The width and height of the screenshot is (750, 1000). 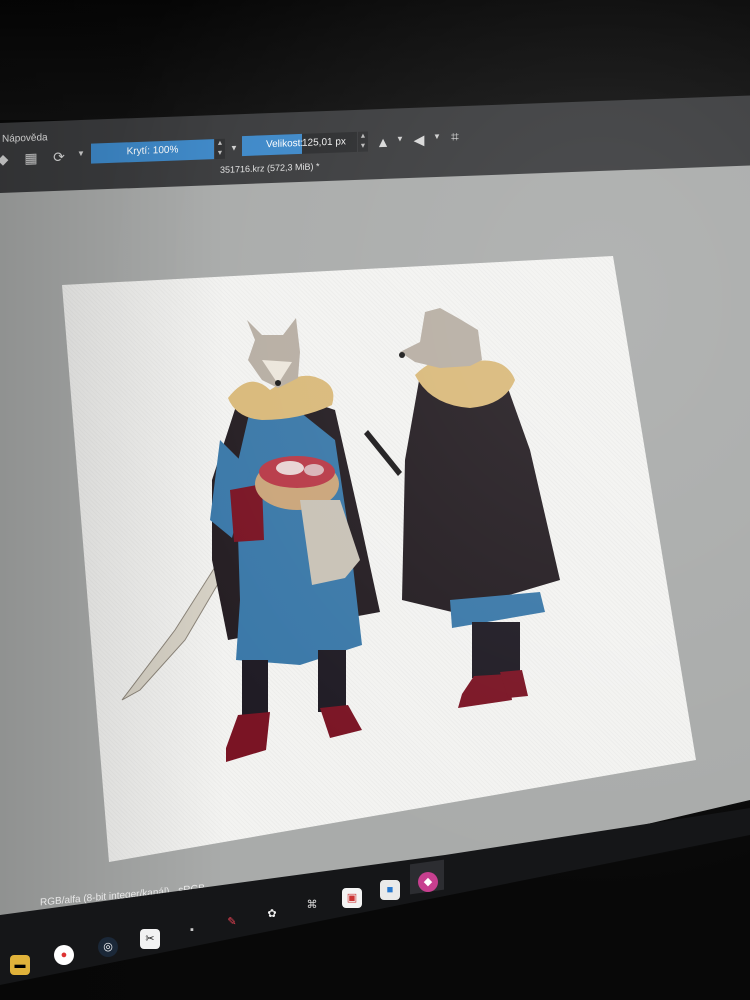 I want to click on app-icon: ▪, so click(x=192, y=930).